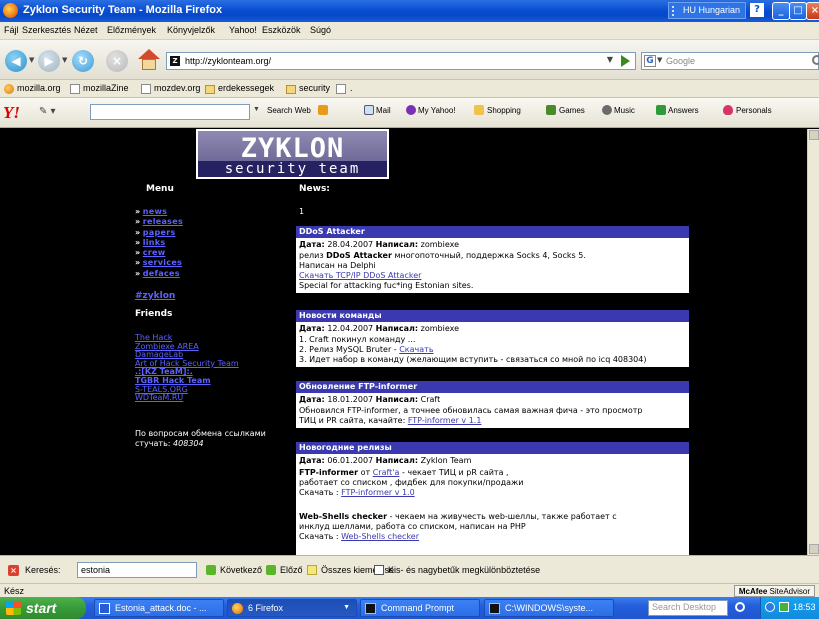 This screenshot has height=619, width=819. Describe the element at coordinates (770, 607) in the screenshot. I see `tray-network-icon` at that location.